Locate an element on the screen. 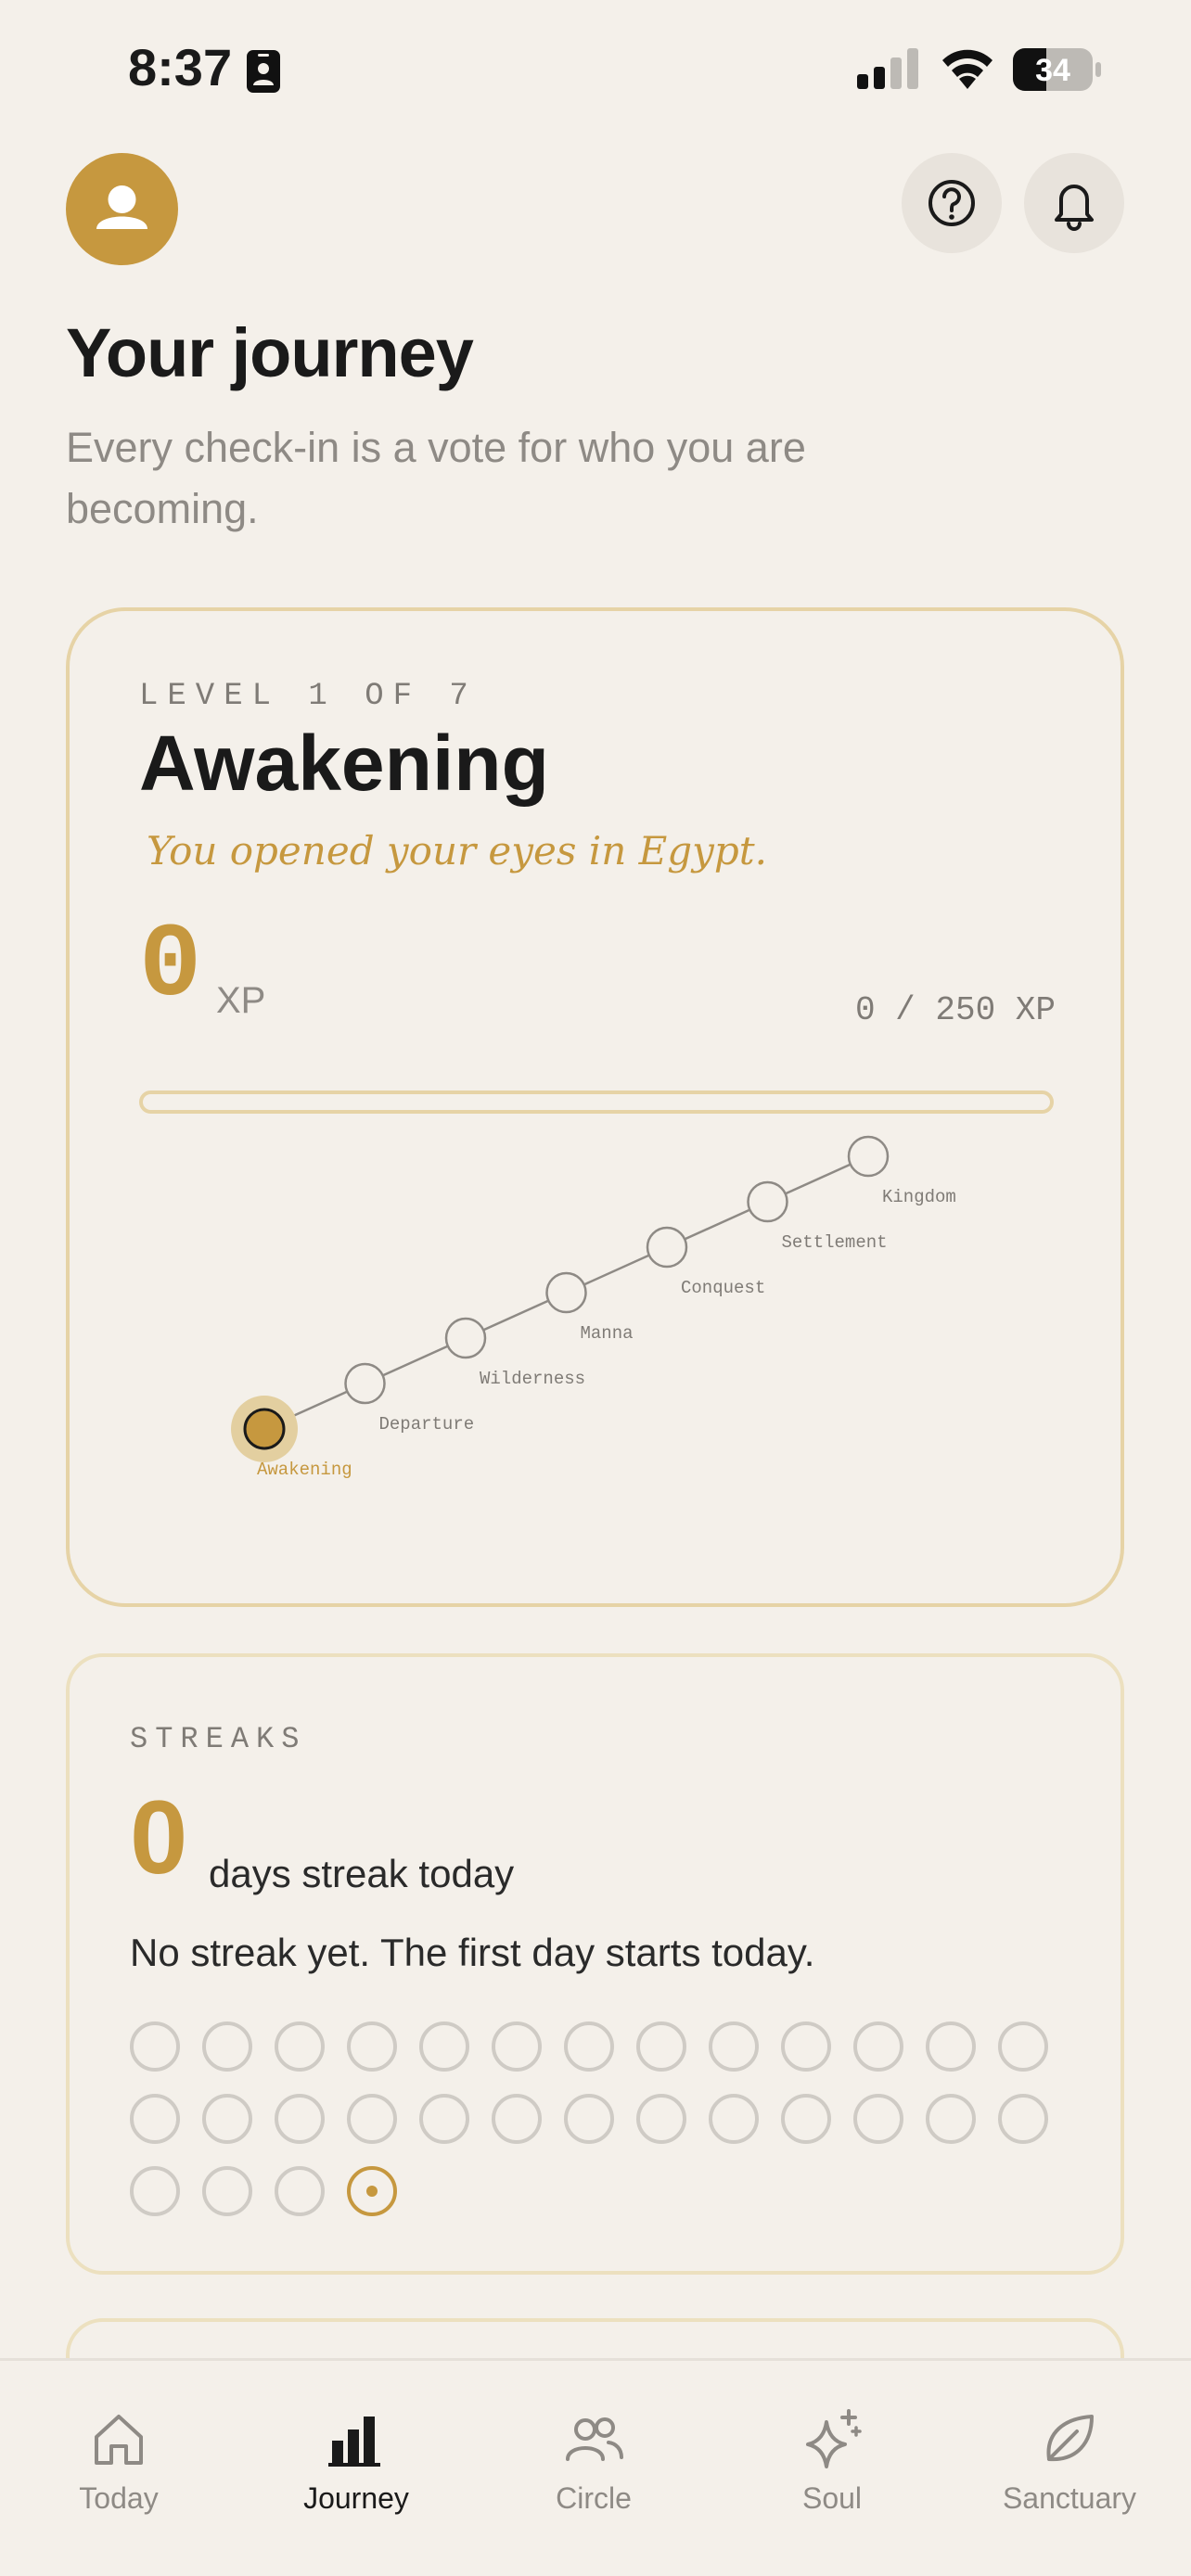 Image resolution: width=1191 pixels, height=2576 pixels. xp-value: 0 is located at coordinates (170, 967).